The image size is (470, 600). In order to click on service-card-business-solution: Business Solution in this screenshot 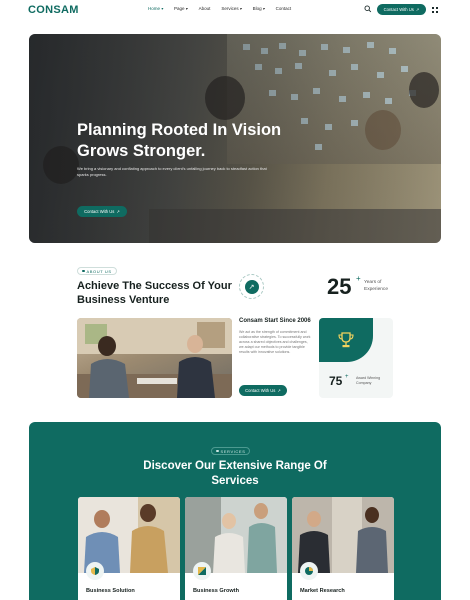, I will do `click(129, 548)`.